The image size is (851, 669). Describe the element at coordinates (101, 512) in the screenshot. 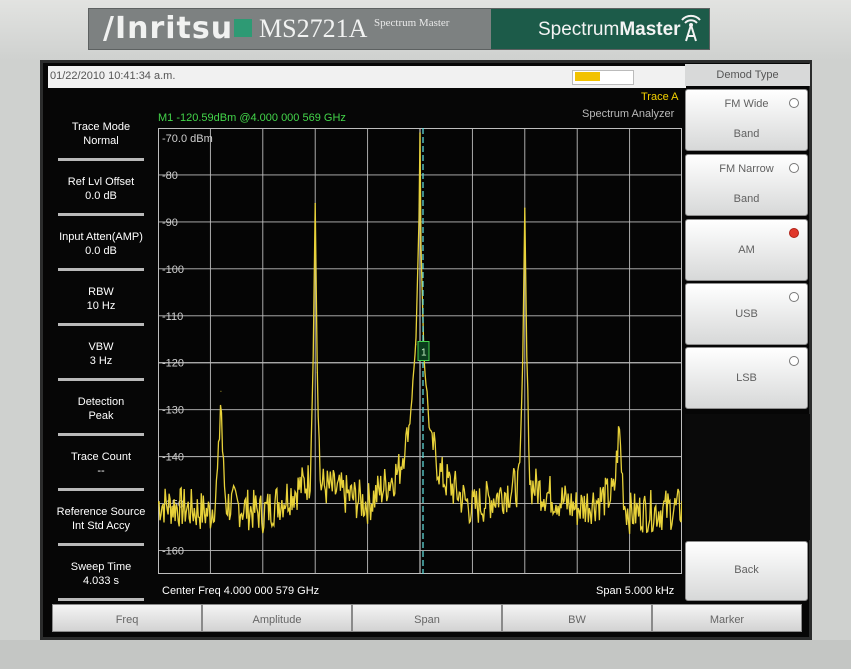

I see `setting-label: Reference Source` at that location.